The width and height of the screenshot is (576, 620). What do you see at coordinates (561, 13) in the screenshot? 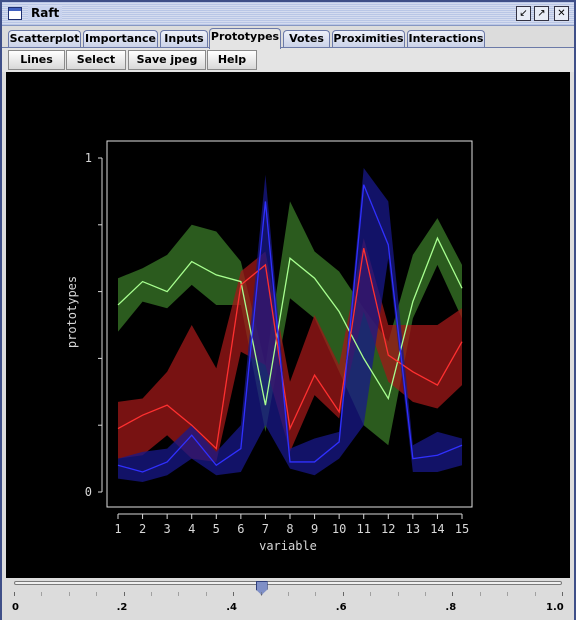
I see `close-icon: ✕` at bounding box center [561, 13].